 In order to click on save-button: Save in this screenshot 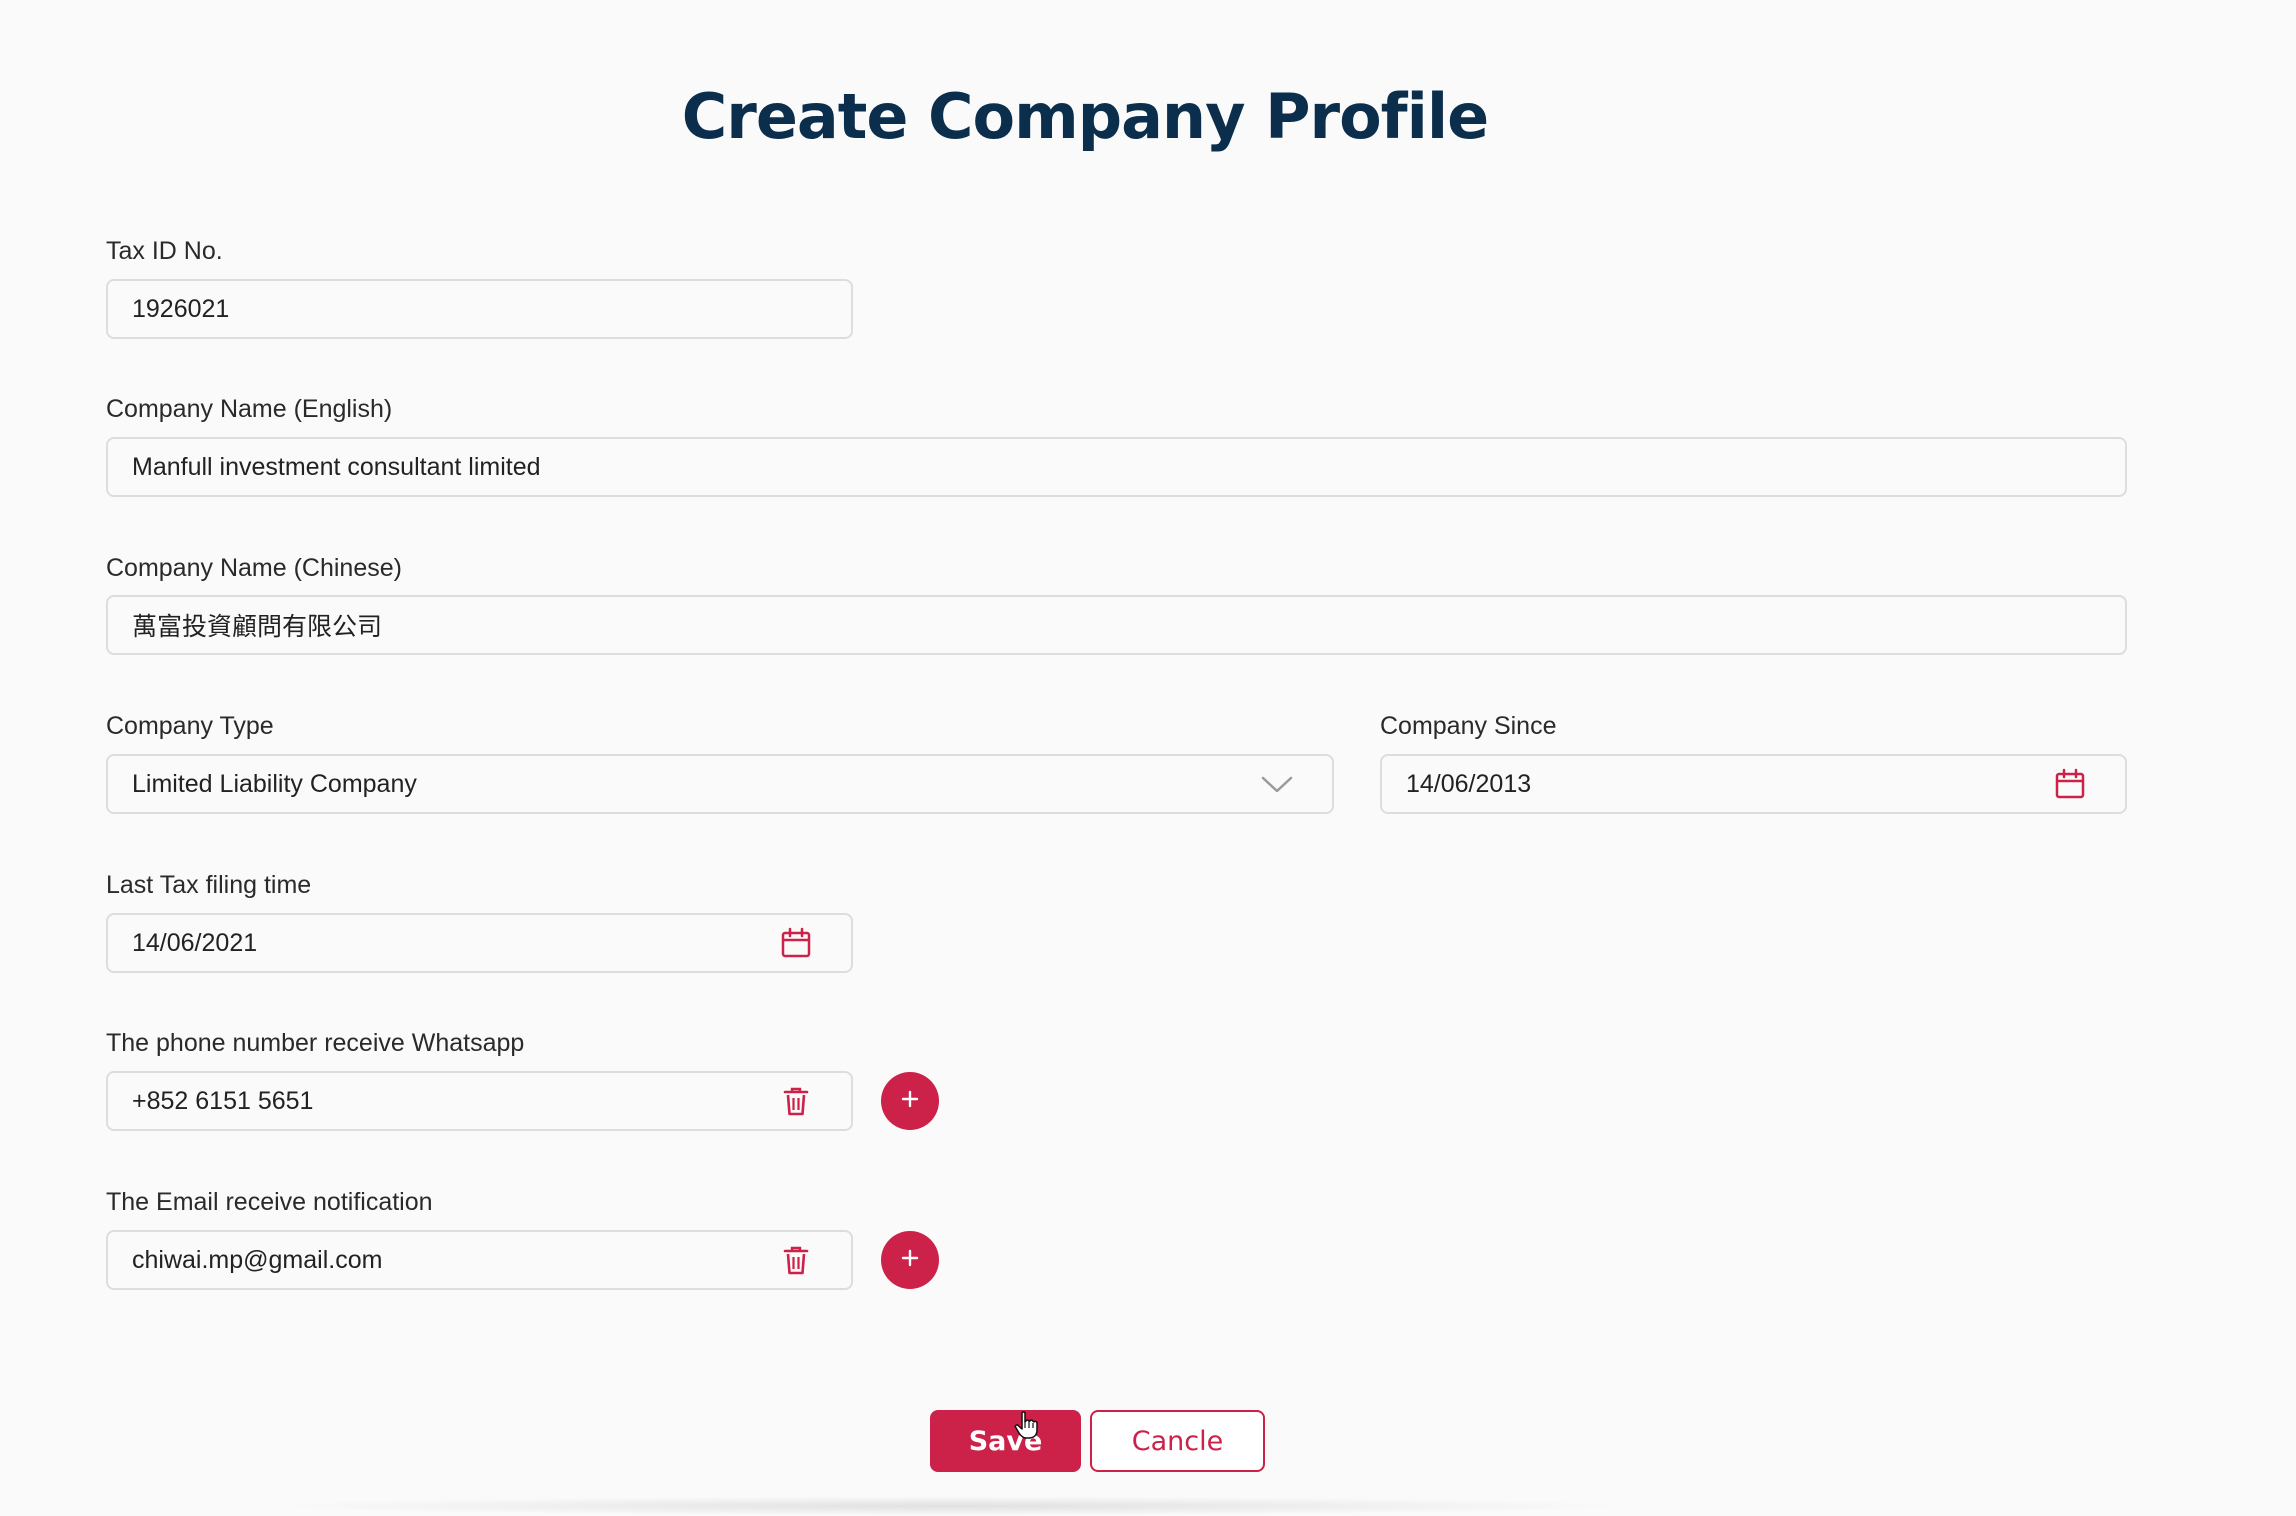, I will do `click(1005, 1441)`.